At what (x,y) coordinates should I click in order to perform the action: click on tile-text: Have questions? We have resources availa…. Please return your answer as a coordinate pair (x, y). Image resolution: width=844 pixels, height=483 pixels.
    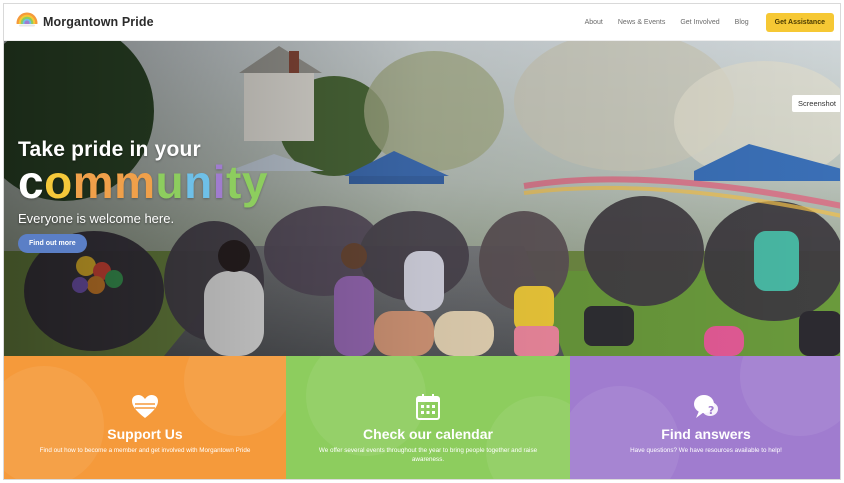
    Looking at the image, I should click on (706, 450).